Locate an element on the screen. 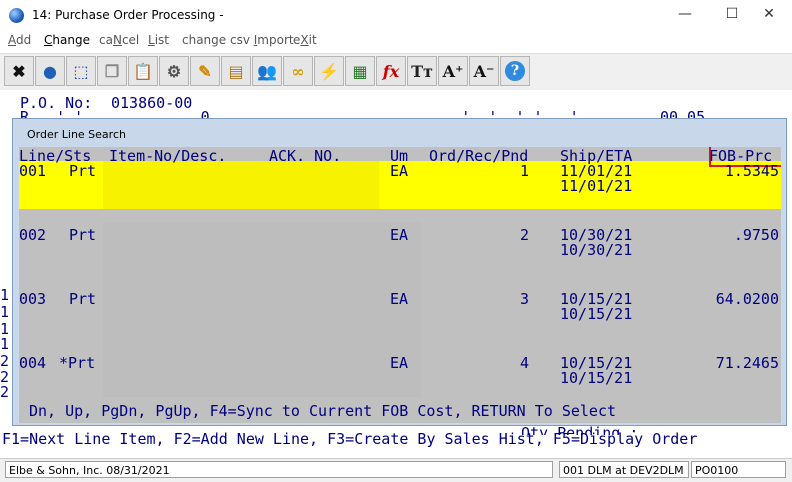  minimize-button: — is located at coordinates (685, 14).